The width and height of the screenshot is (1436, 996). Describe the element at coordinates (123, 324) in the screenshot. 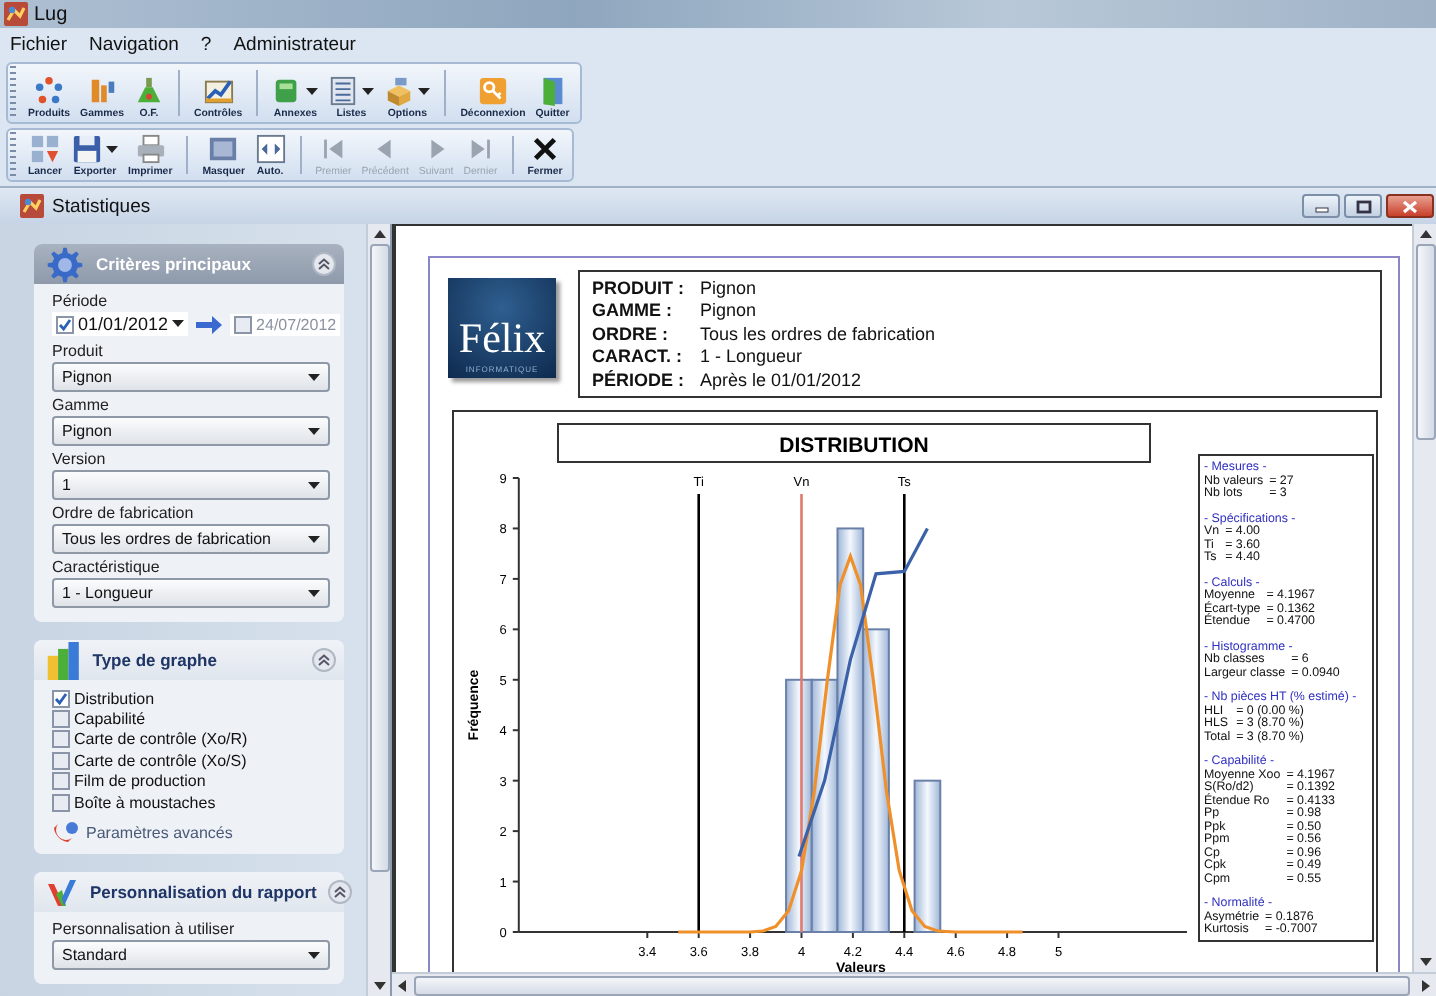

I see `date-value: 01/01/2012` at that location.